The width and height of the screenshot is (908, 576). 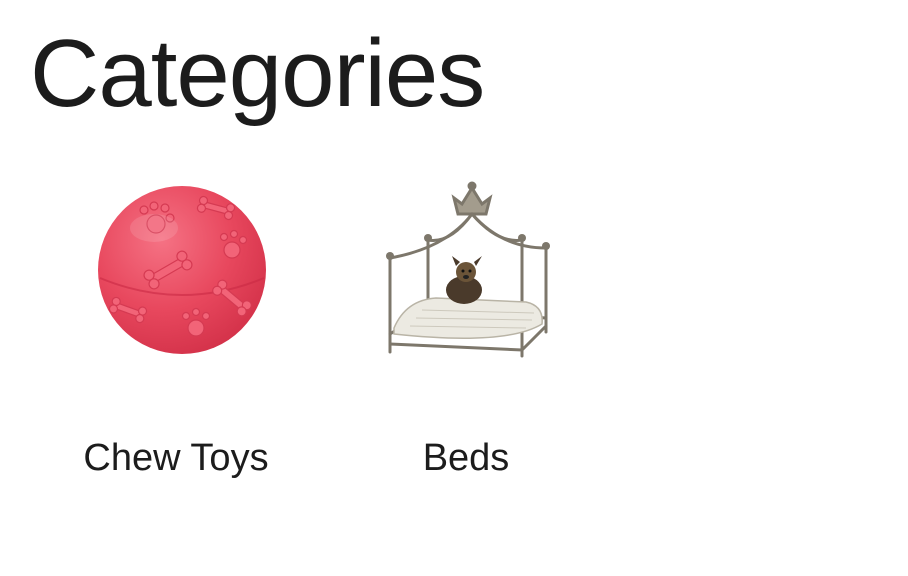 I want to click on chew-toy-ball-icon, so click(x=176, y=278).